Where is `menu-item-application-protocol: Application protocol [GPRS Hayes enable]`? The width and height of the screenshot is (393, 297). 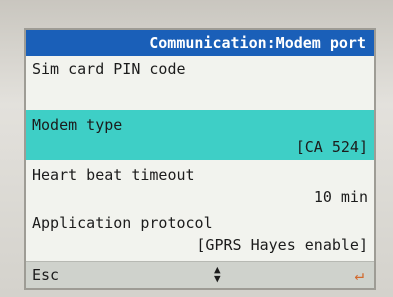 menu-item-application-protocol: Application protocol [GPRS Hayes enable] is located at coordinates (200, 236).